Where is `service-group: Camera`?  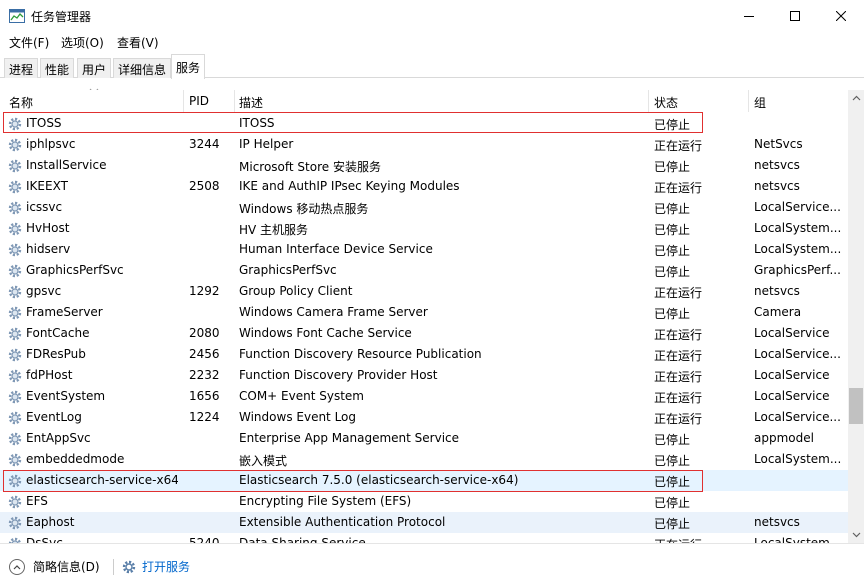 service-group: Camera is located at coordinates (778, 312).